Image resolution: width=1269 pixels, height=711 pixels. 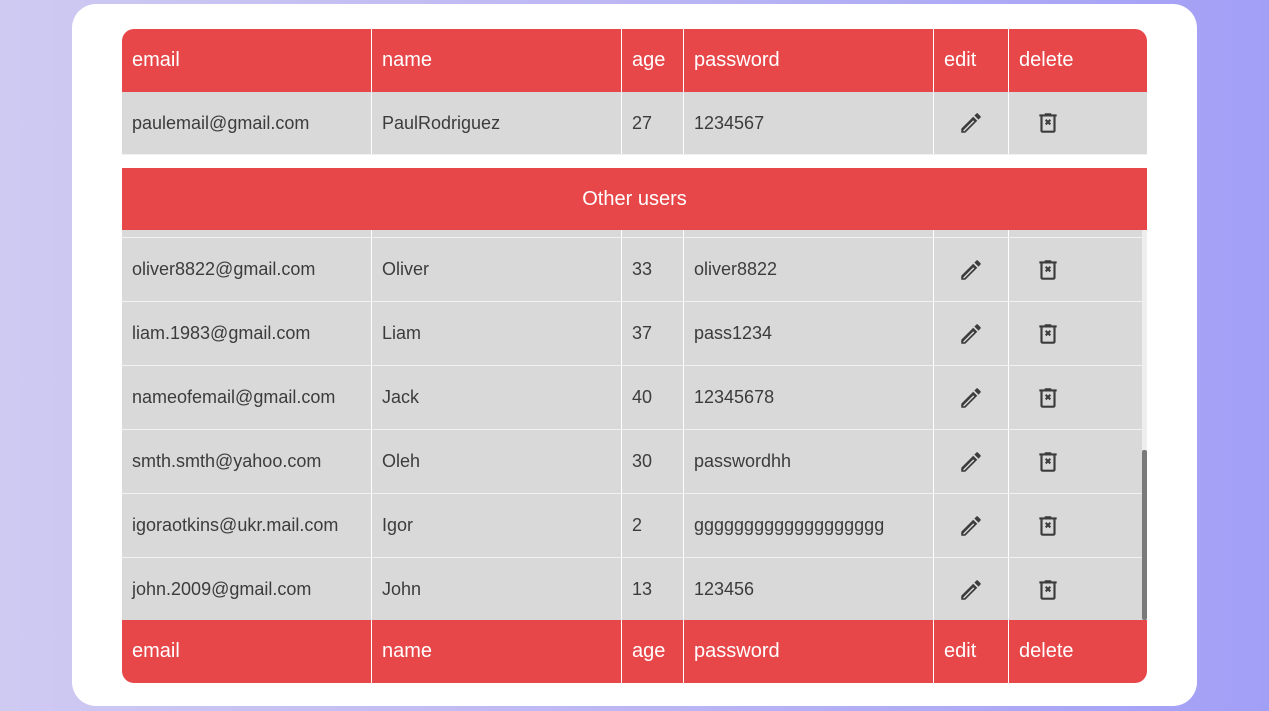 What do you see at coordinates (497, 60) in the screenshot?
I see `header-name: name` at bounding box center [497, 60].